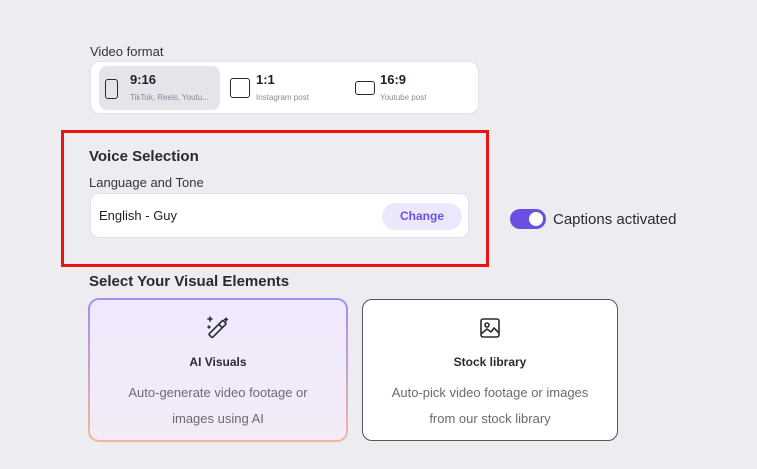 Image resolution: width=757 pixels, height=469 pixels. What do you see at coordinates (490, 328) in the screenshot?
I see `image-icon` at bounding box center [490, 328].